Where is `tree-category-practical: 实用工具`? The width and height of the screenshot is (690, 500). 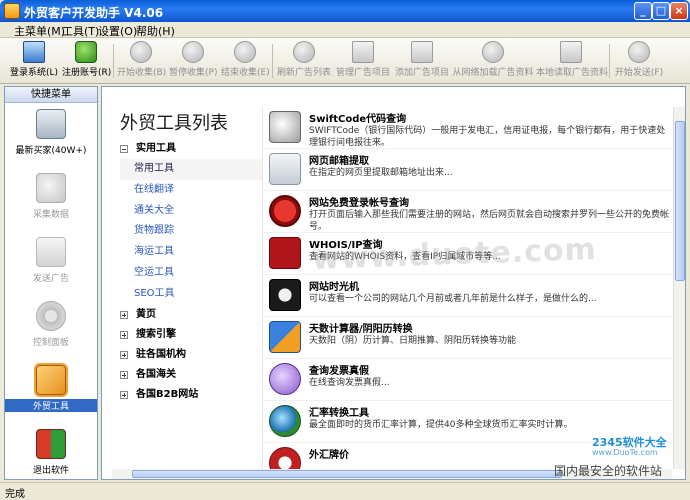 tree-category-practical: 实用工具 is located at coordinates (191, 149).